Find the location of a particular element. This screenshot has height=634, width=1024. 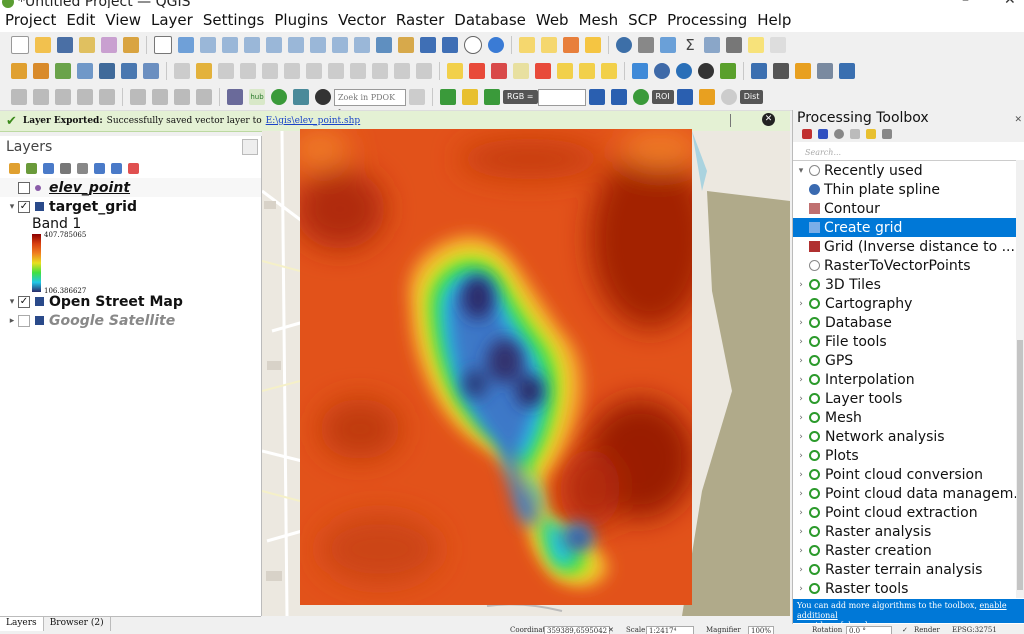

data-source-manager-icon is located at coordinates (19, 71).